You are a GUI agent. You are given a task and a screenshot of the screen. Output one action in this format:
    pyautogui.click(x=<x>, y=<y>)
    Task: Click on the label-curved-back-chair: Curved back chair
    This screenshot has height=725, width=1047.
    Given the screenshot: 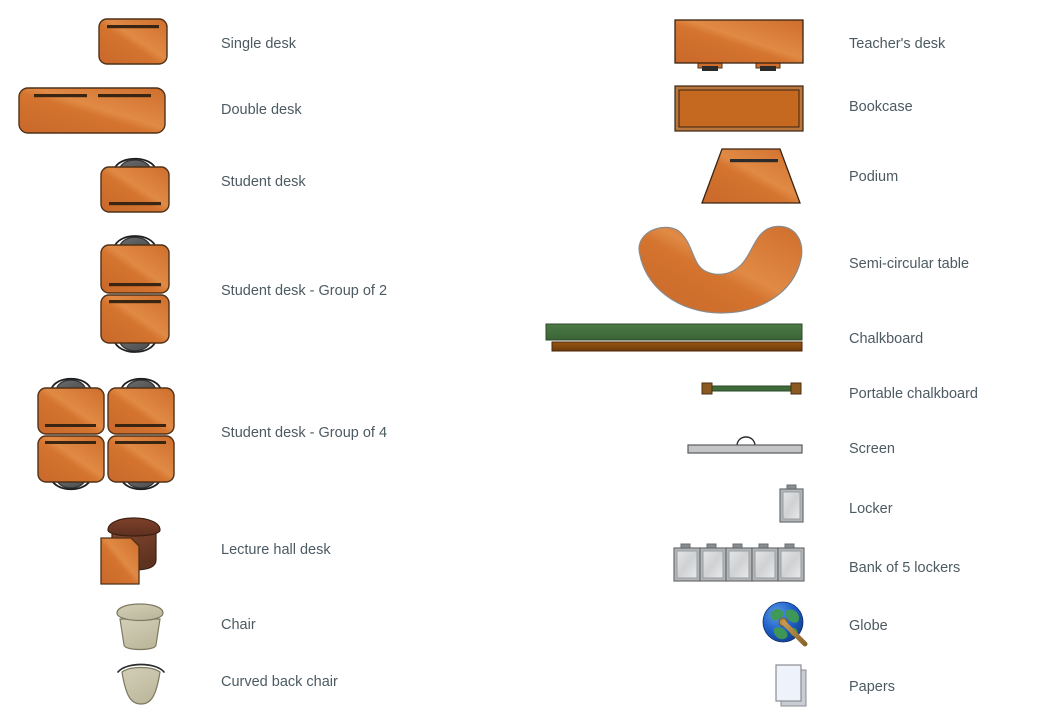 What is the action you would take?
    pyautogui.click(x=279, y=682)
    